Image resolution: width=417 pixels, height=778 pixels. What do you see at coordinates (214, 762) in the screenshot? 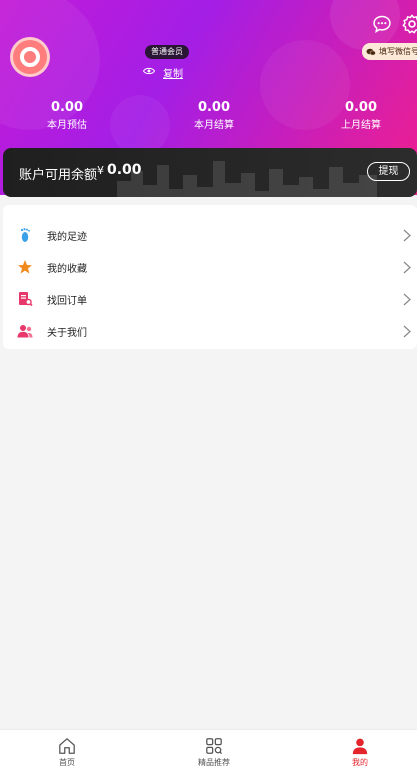
I see `tab-label: 精品推荐` at bounding box center [214, 762].